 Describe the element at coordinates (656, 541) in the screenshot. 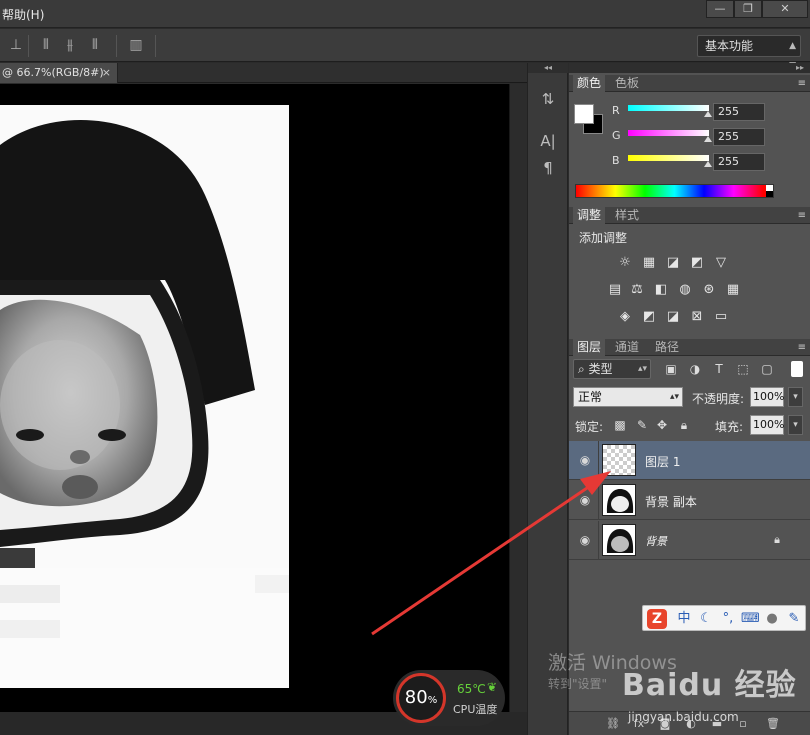

I see `layer-name: 背景` at that location.